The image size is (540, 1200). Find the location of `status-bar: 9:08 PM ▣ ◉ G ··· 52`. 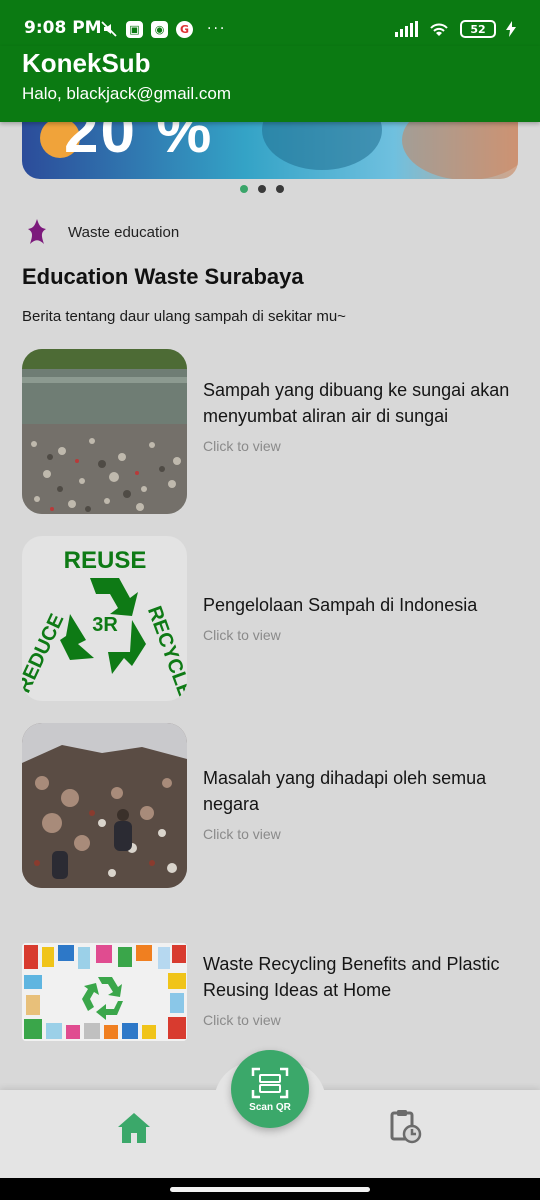

status-bar: 9:08 PM ▣ ◉ G ··· 52 is located at coordinates (270, 23).